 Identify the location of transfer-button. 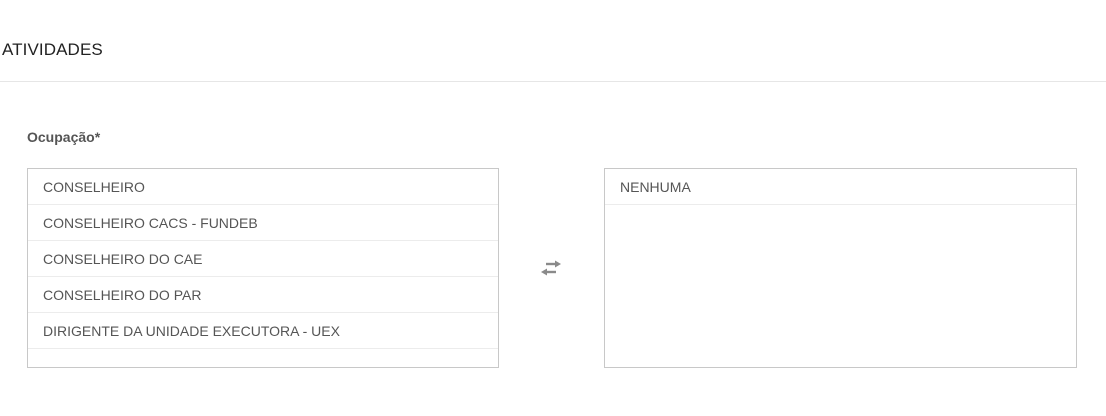
(551, 268).